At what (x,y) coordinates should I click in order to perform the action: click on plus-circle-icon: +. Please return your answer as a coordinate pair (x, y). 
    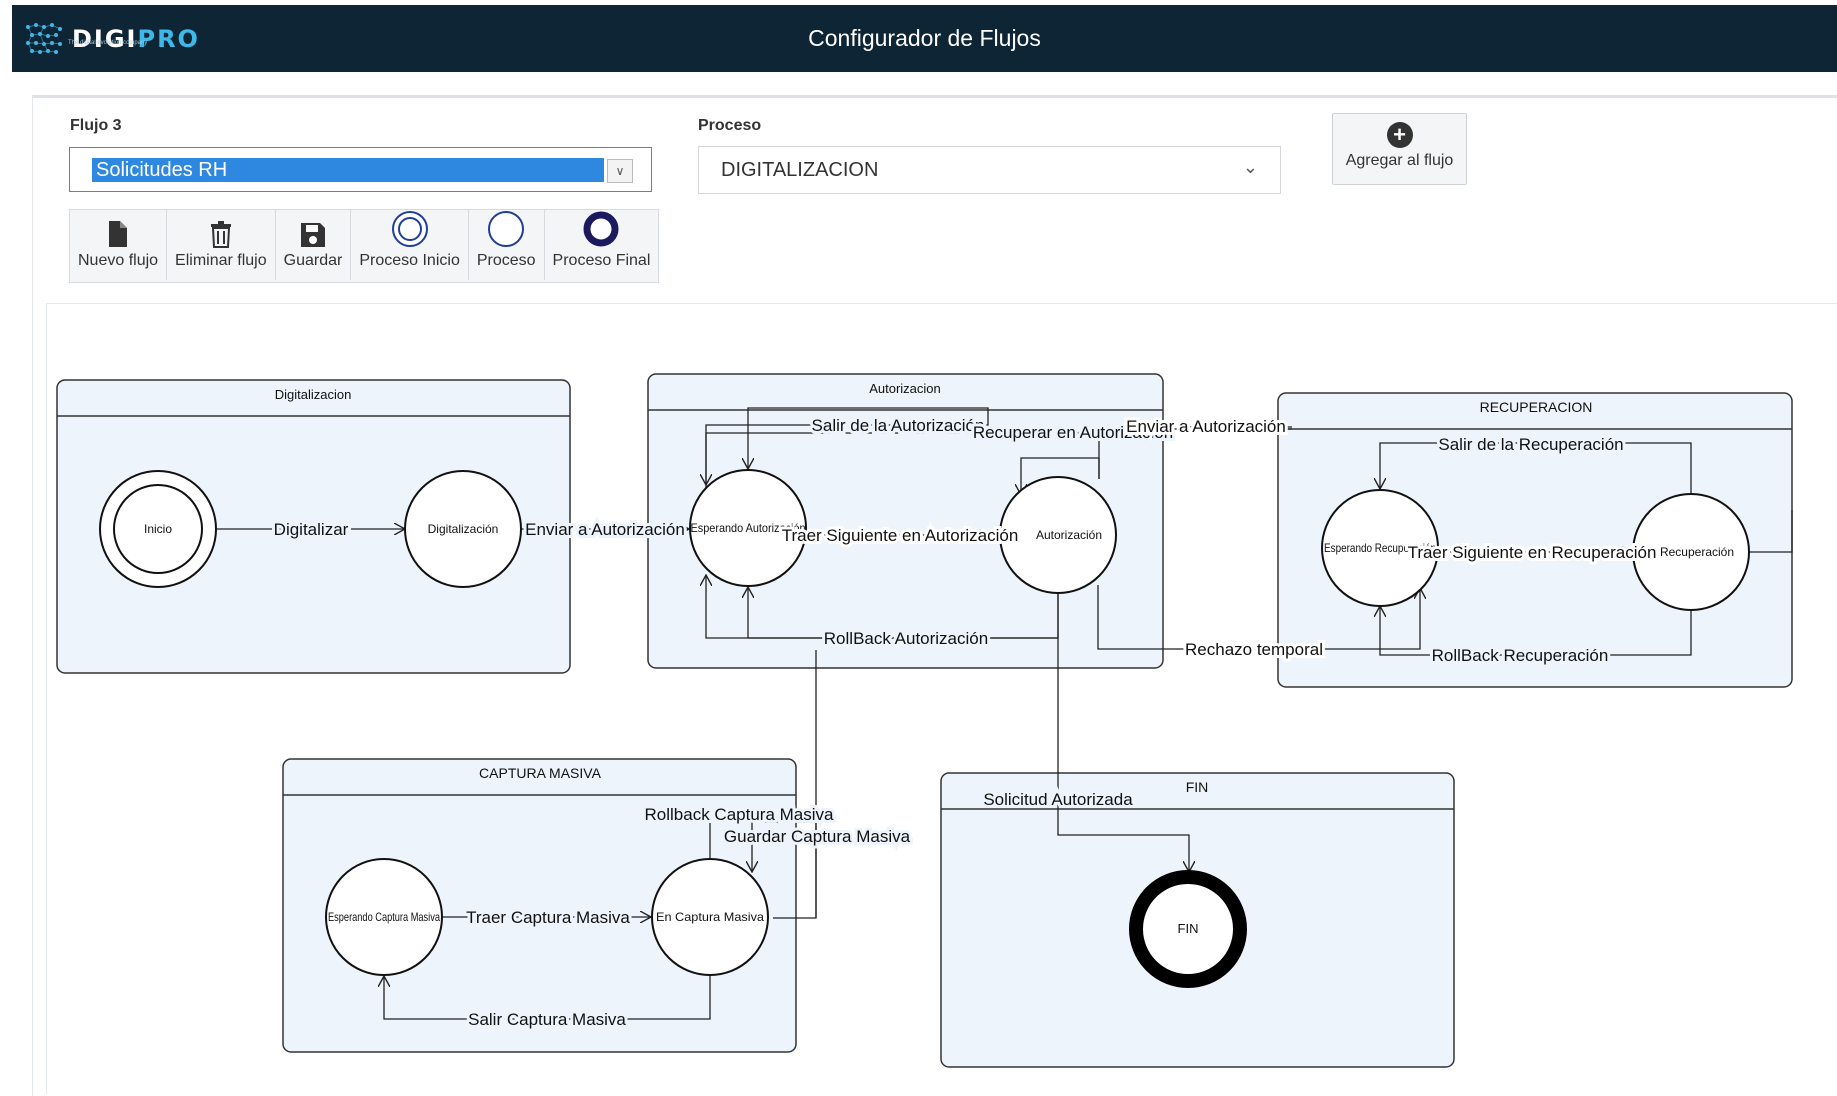
    Looking at the image, I should click on (1399, 135).